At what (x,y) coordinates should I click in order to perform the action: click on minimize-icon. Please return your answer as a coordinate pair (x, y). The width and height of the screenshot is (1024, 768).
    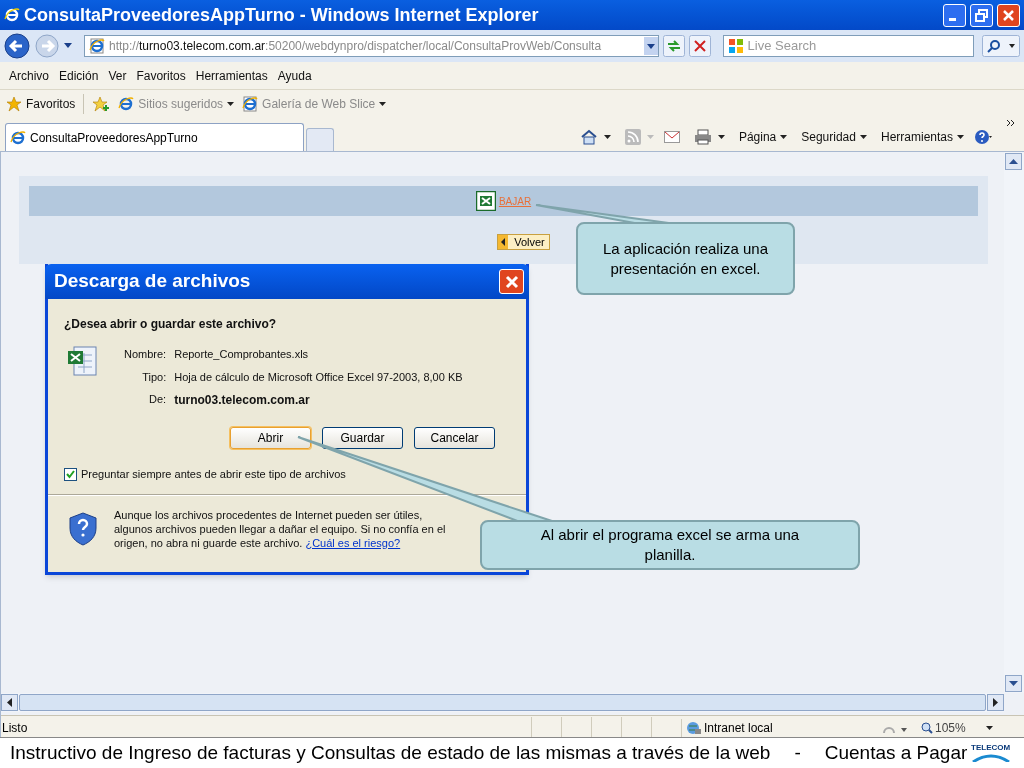
    Looking at the image, I should click on (952, 19).